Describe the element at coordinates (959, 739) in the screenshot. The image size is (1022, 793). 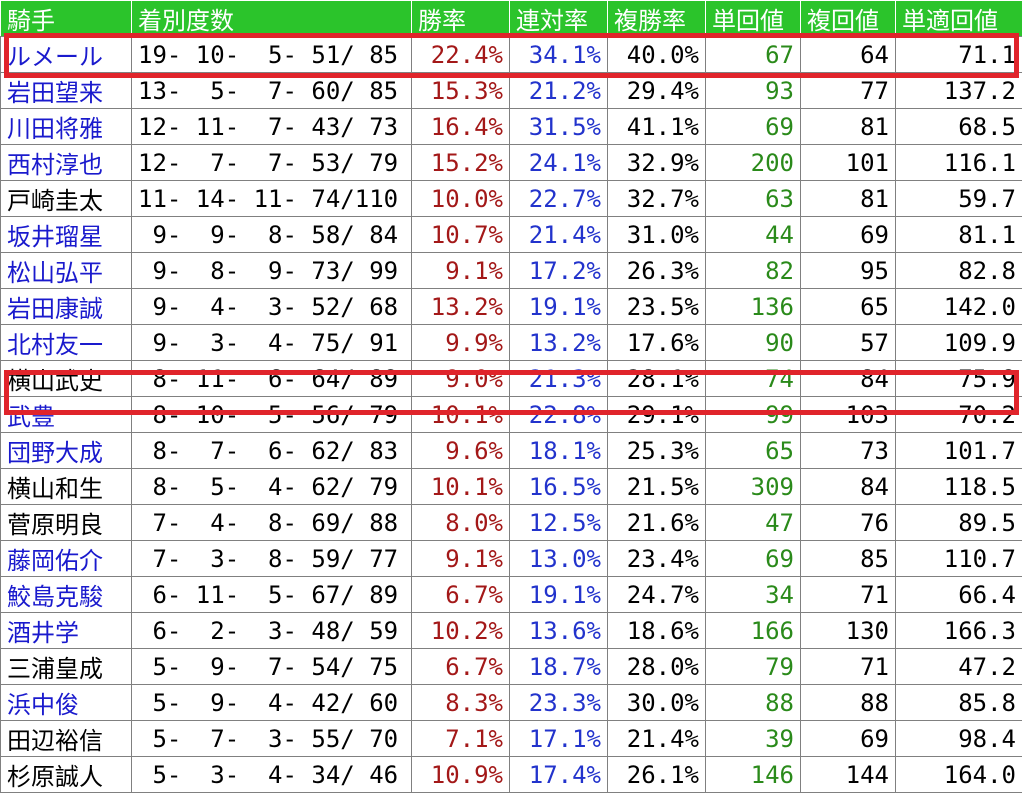
I see `tekio-value-cell: 98.4` at that location.